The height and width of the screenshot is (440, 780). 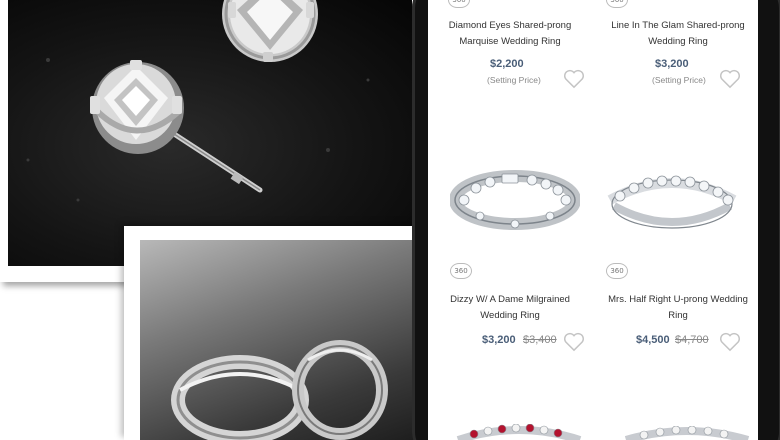 I want to click on product-name-line: Line In The Glam Shared-prong, so click(x=678, y=25).